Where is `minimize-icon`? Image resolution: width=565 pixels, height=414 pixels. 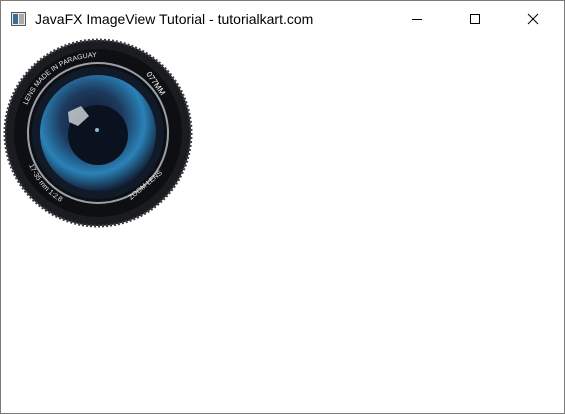 minimize-icon is located at coordinates (417, 19).